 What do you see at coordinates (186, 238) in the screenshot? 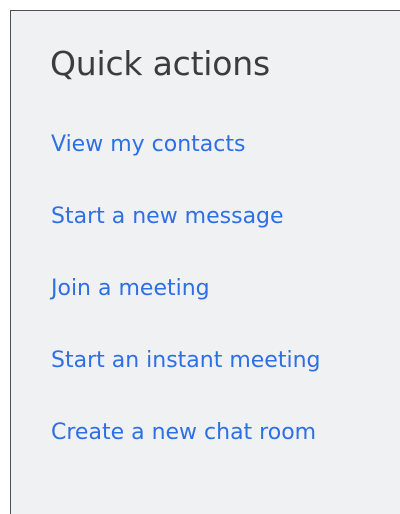
I see `list-item: Start a new message` at bounding box center [186, 238].